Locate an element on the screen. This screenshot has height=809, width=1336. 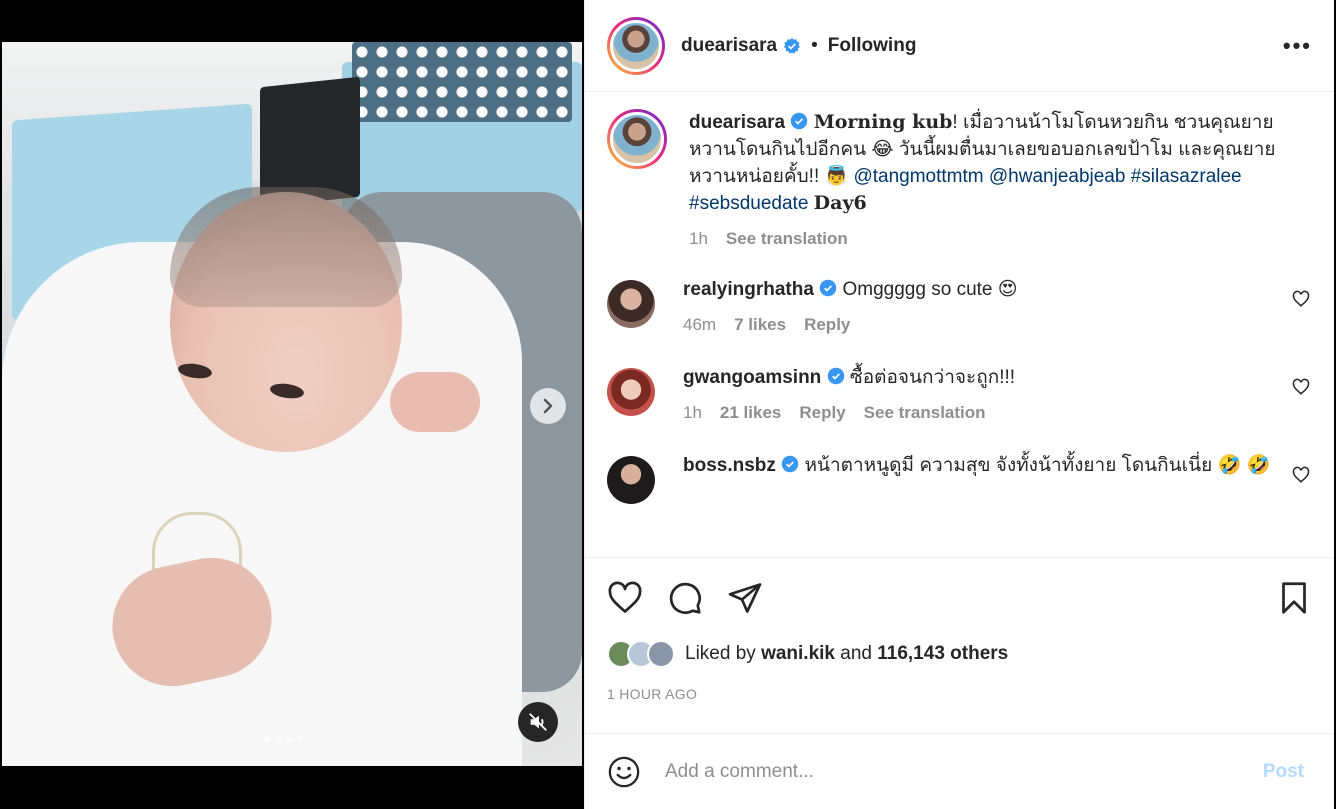
emoji-icon is located at coordinates (624, 772).